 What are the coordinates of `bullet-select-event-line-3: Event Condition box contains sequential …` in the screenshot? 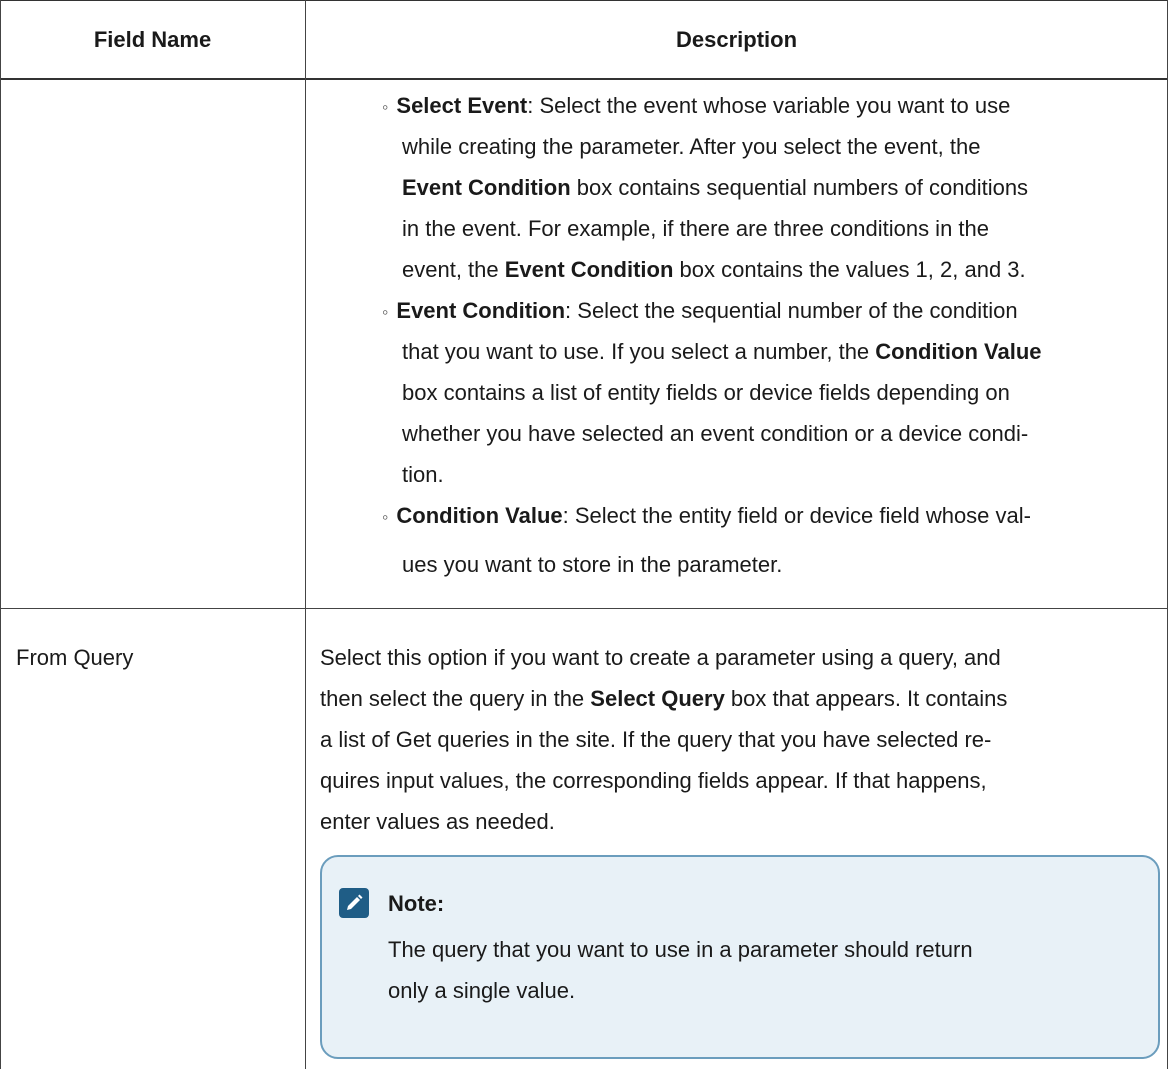 It's located at (715, 187).